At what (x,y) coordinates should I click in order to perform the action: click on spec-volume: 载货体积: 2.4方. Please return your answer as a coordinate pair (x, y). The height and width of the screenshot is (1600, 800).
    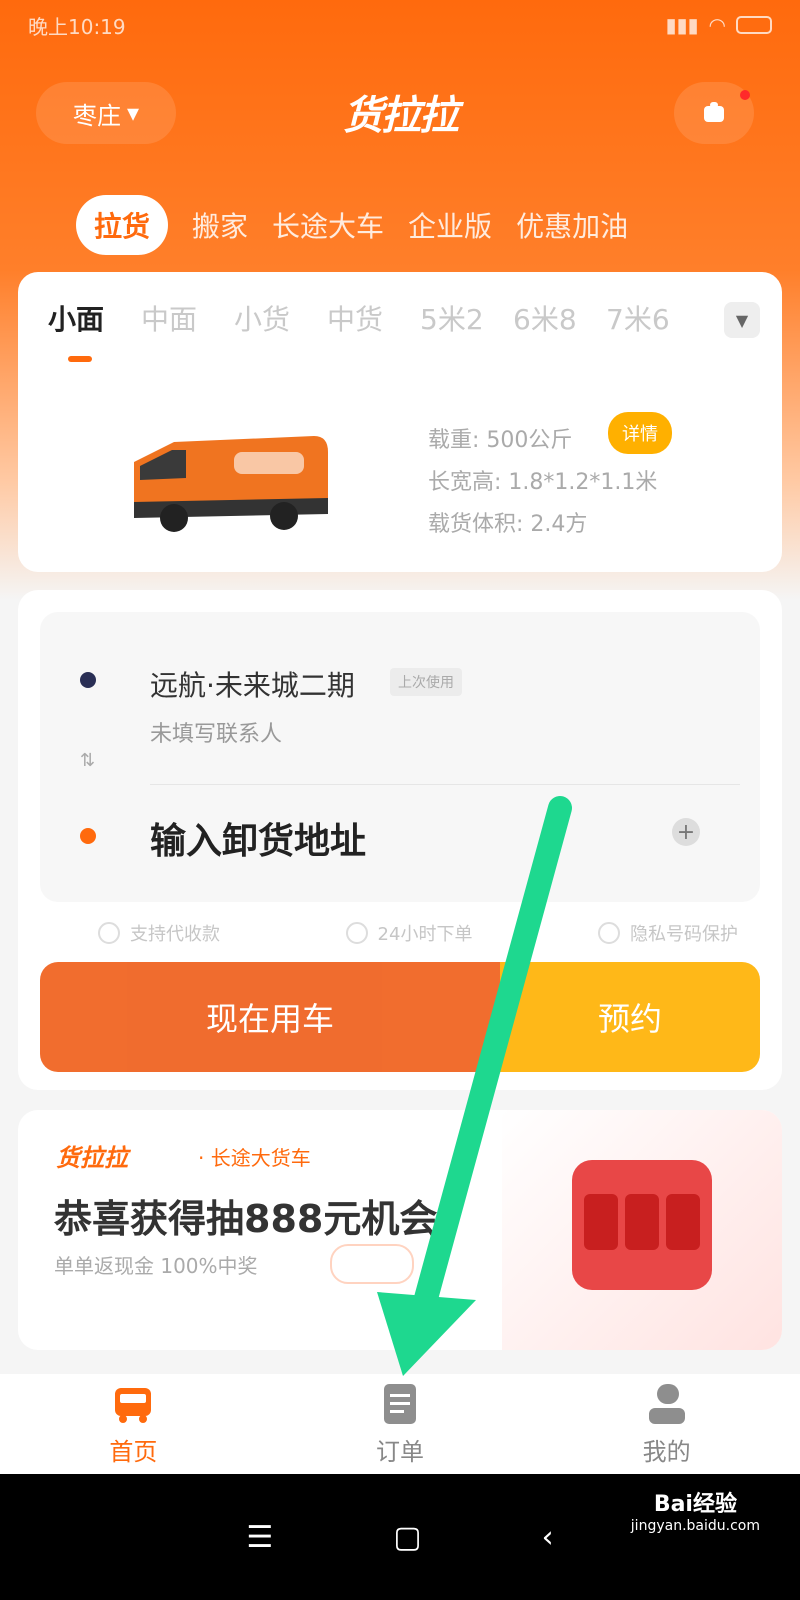
    Looking at the image, I should click on (508, 524).